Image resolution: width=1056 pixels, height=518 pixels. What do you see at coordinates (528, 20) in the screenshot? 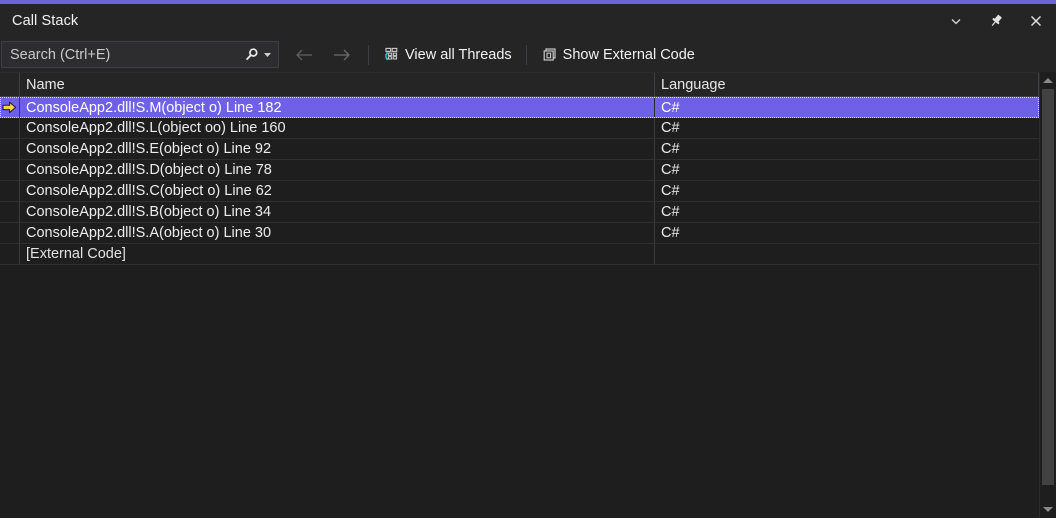
I see `title-bar: Call Stack` at bounding box center [528, 20].